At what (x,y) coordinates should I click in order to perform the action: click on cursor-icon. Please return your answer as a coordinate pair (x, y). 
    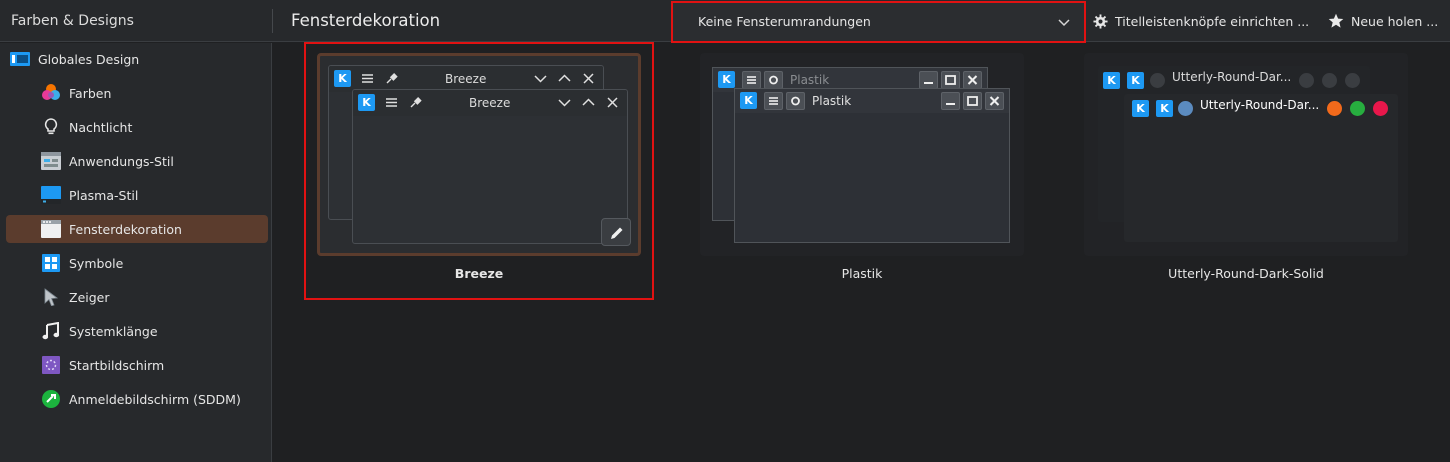
    Looking at the image, I should click on (51, 297).